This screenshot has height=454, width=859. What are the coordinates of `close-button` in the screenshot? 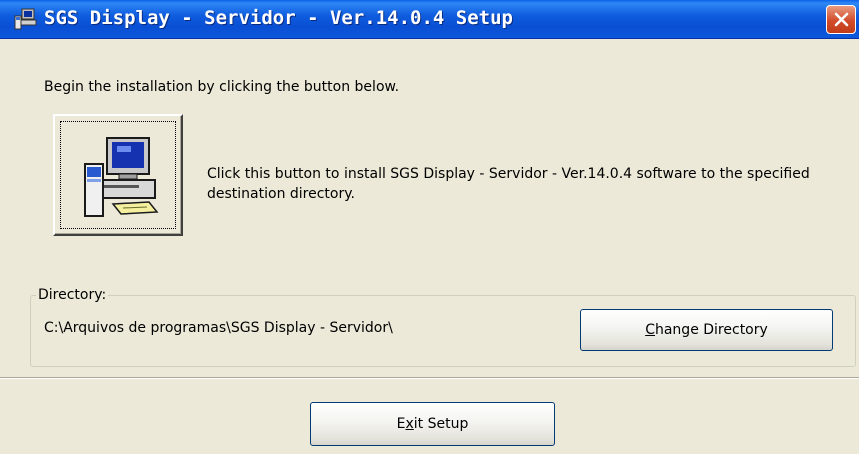 It's located at (841, 19).